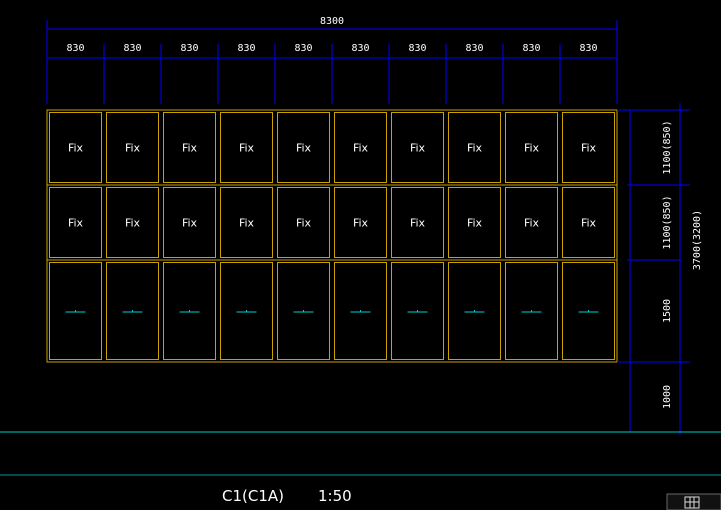  What do you see at coordinates (667, 397) in the screenshot?
I see `sill-height-label: 1000` at bounding box center [667, 397].